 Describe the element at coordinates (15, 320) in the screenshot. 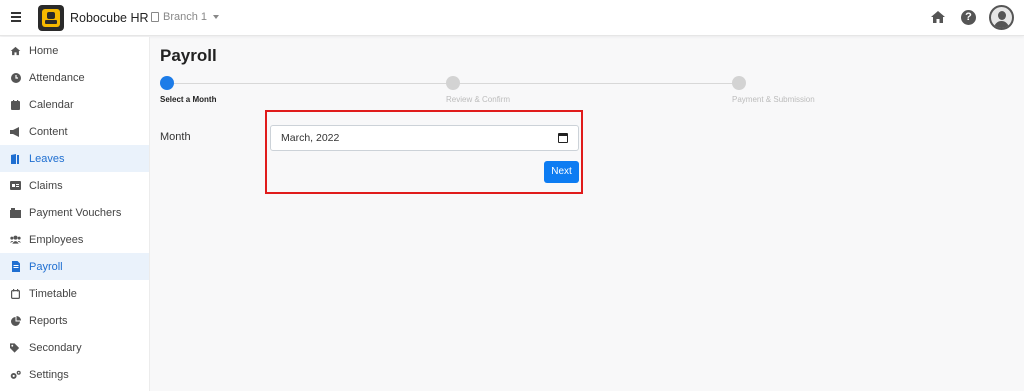

I see `pie-chart-icon` at that location.